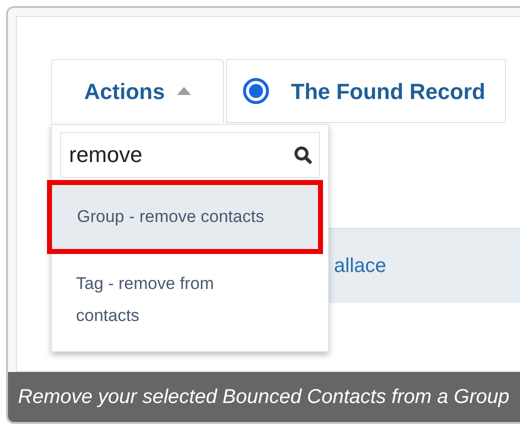 This screenshot has width=520, height=428. I want to click on contact-name: allace, so click(360, 266).